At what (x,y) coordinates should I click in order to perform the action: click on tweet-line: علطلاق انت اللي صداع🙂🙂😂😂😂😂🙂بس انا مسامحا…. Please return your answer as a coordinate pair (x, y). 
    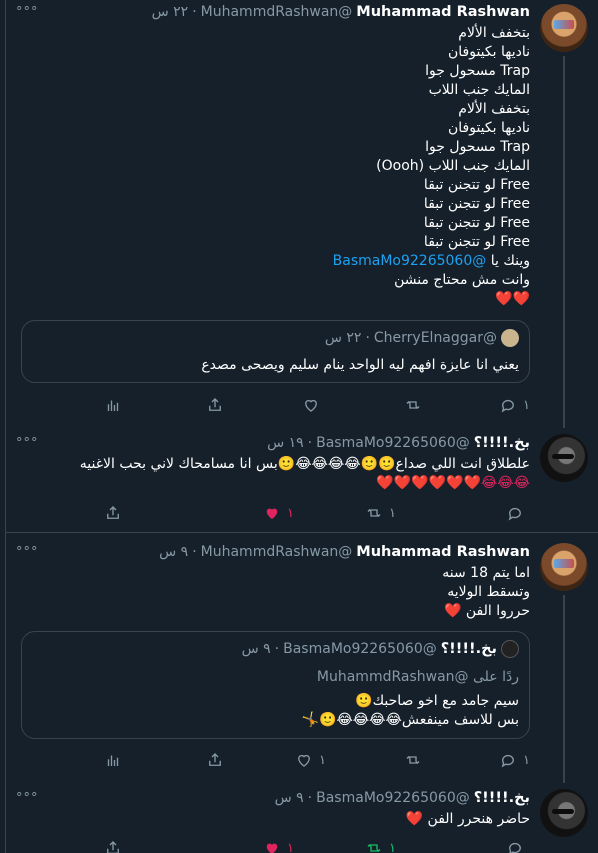
    Looking at the image, I should click on (304, 464).